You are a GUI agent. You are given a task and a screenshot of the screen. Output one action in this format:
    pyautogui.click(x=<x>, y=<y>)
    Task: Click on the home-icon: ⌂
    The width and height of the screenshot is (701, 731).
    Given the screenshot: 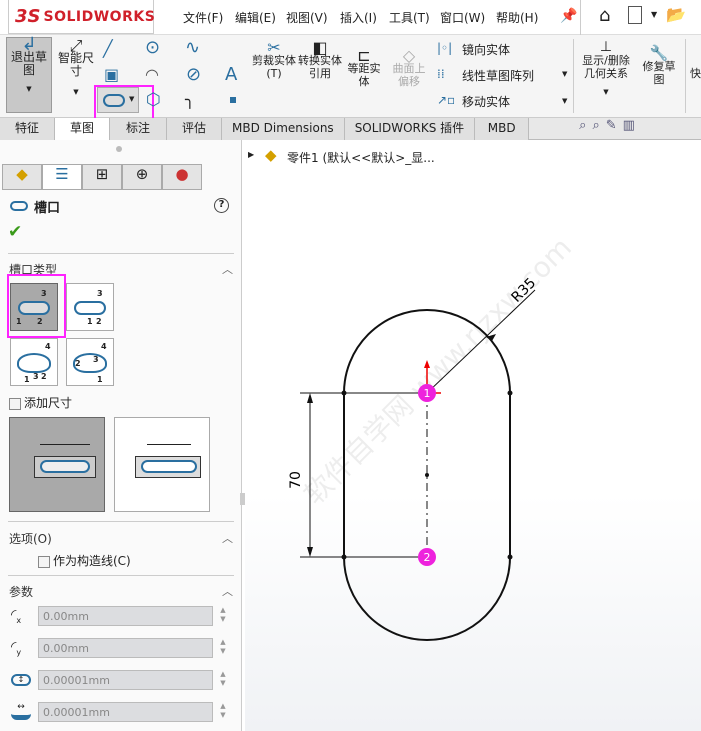 What is the action you would take?
    pyautogui.click(x=604, y=15)
    